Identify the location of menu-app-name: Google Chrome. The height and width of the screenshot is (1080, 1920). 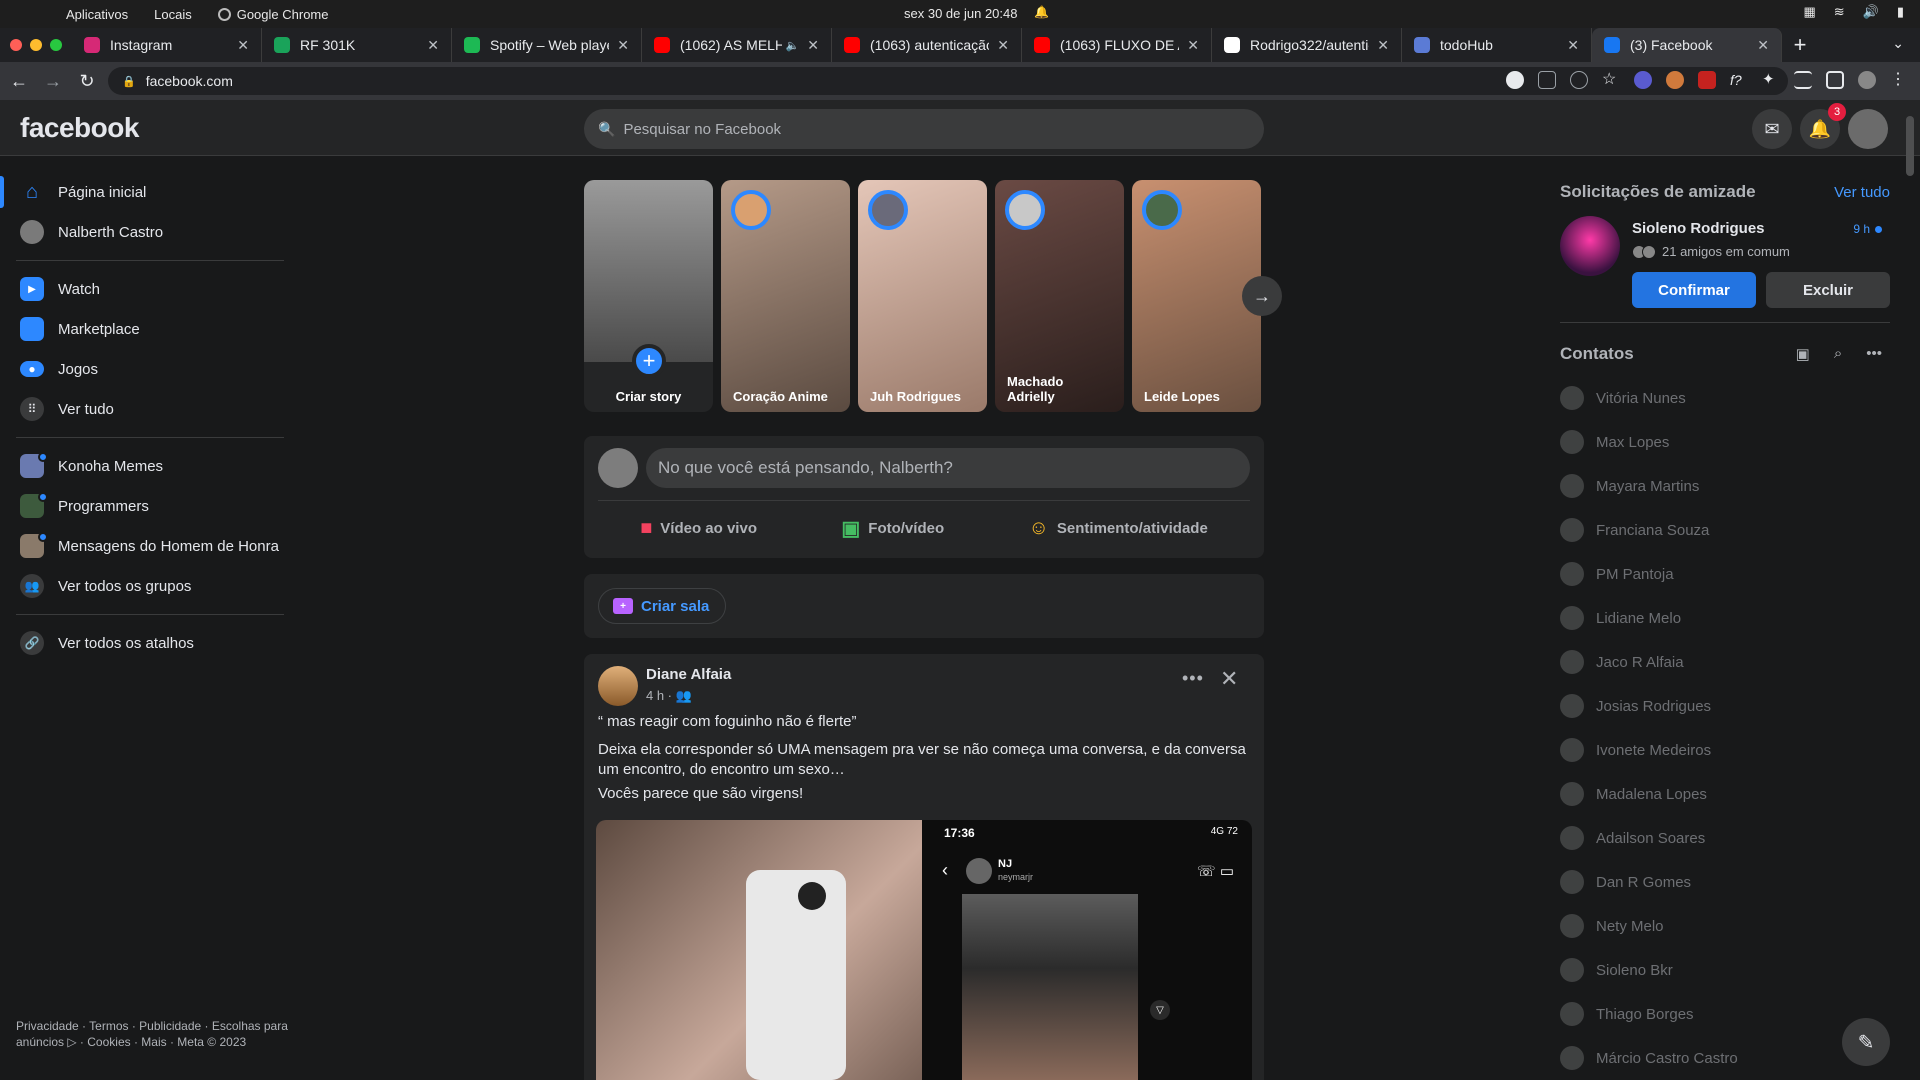
(273, 14).